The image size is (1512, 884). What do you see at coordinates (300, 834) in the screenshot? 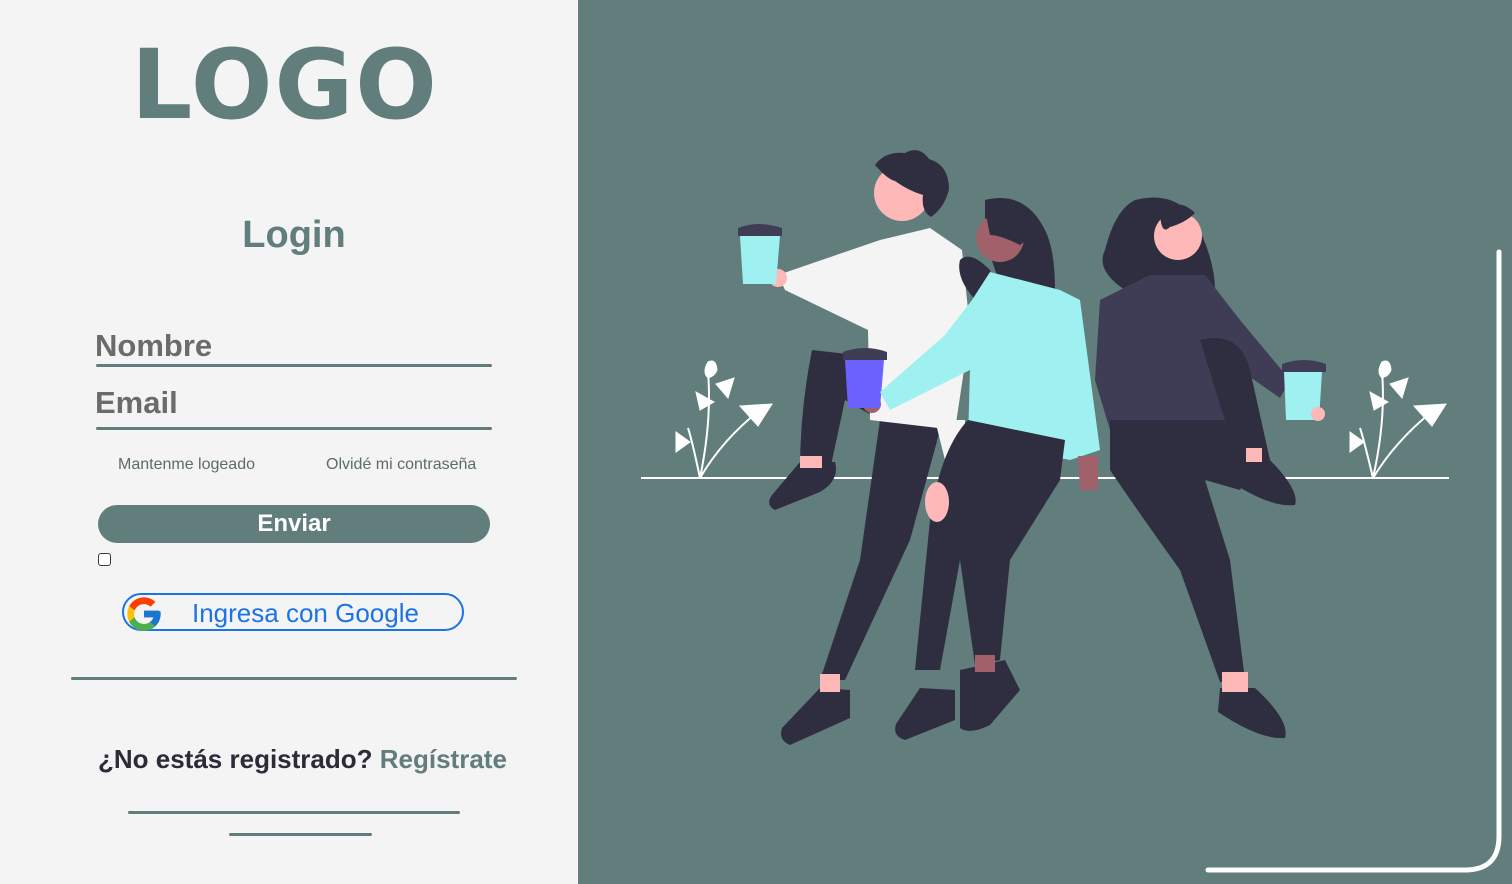
I see `footer-divider-short` at bounding box center [300, 834].